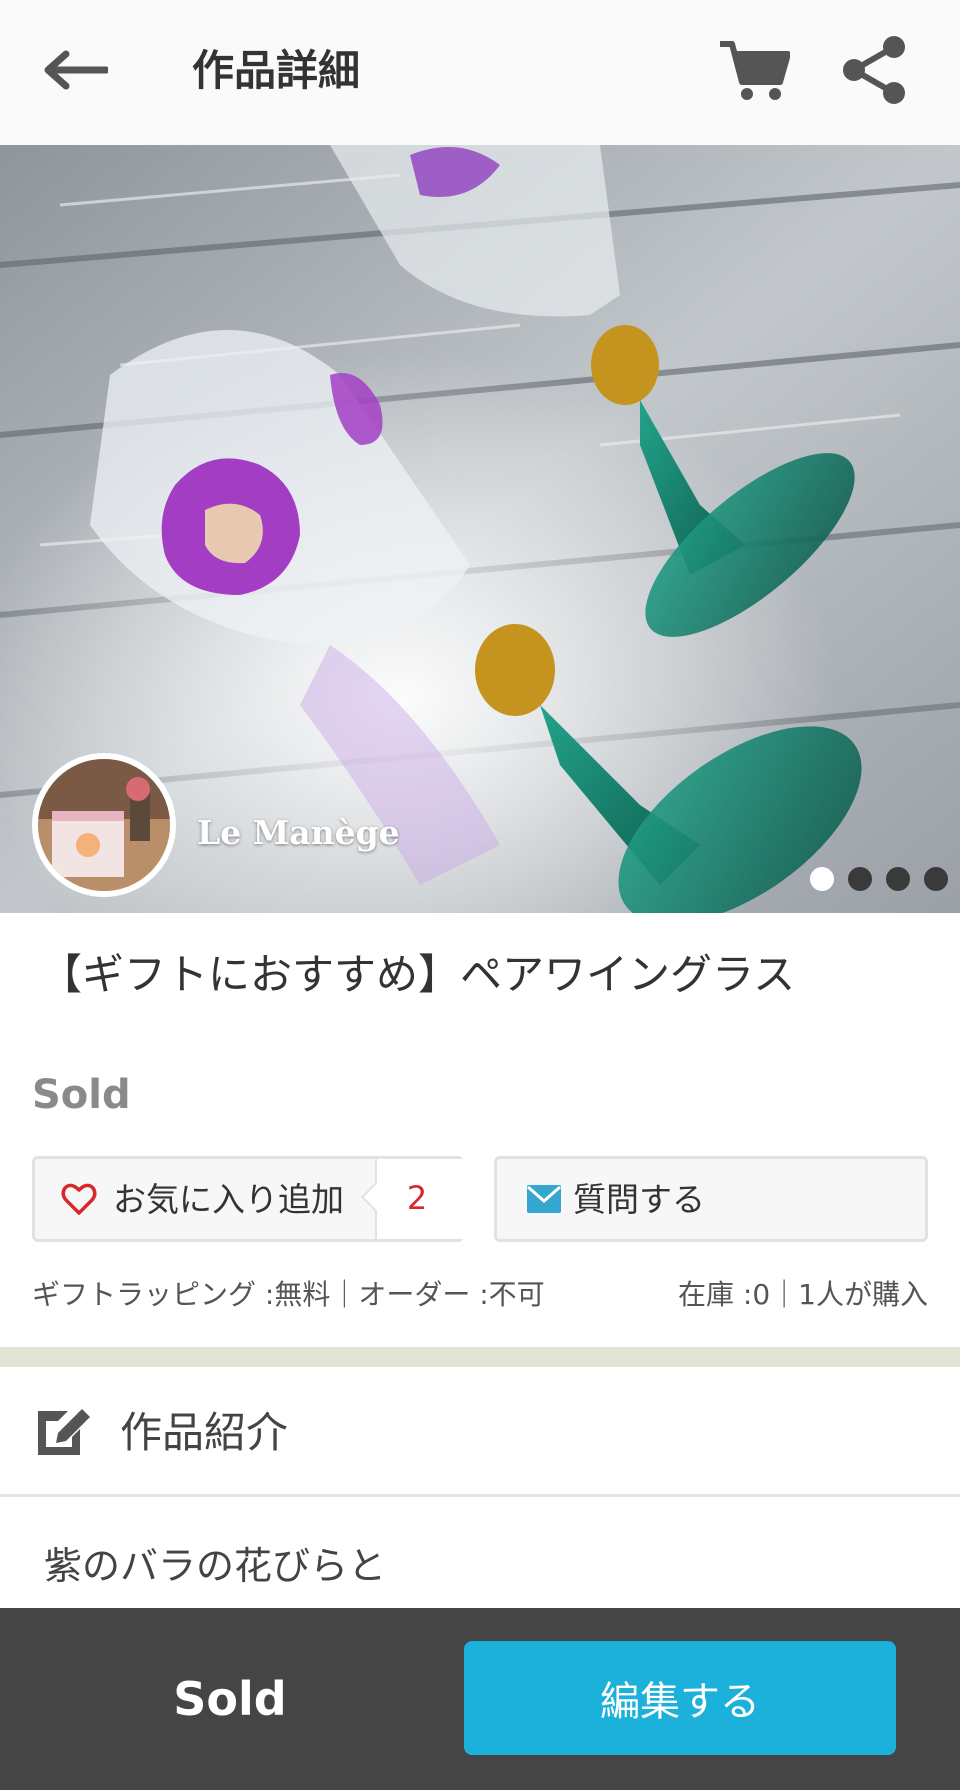  What do you see at coordinates (480, 1432) in the screenshot?
I see `description-section-header: 作品紹介` at bounding box center [480, 1432].